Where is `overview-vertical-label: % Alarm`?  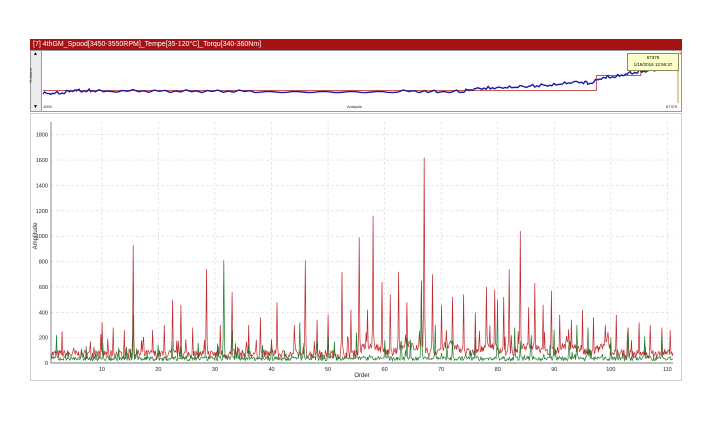
overview-vertical-label: % Alarm is located at coordinates (30, 75).